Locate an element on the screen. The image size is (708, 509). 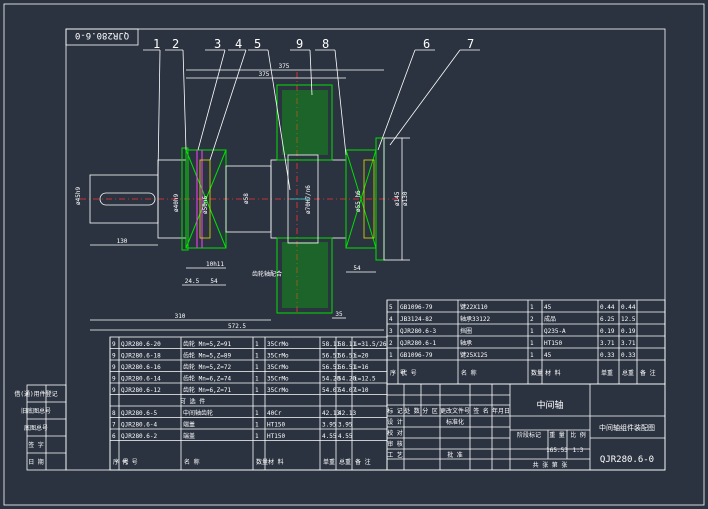
tb-row-6: 年月日 is located at coordinates (501, 411).